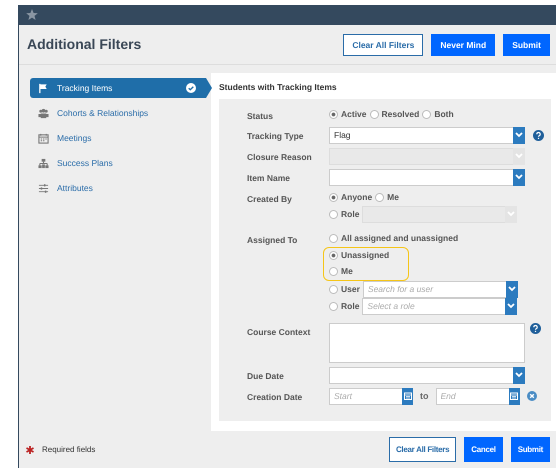 Image resolution: width=560 pixels, height=468 pixels. What do you see at coordinates (350, 289) in the screenshot?
I see `radio-label: User` at bounding box center [350, 289].